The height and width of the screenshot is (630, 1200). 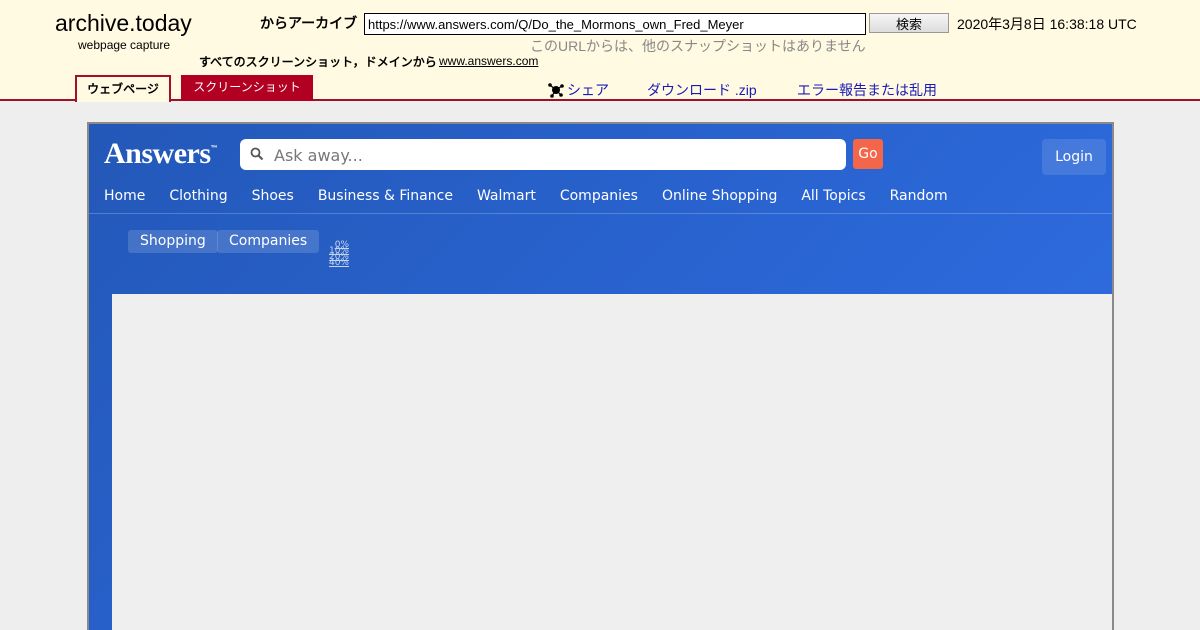 I want to click on nav-item-companies: Companies, so click(x=599, y=199).